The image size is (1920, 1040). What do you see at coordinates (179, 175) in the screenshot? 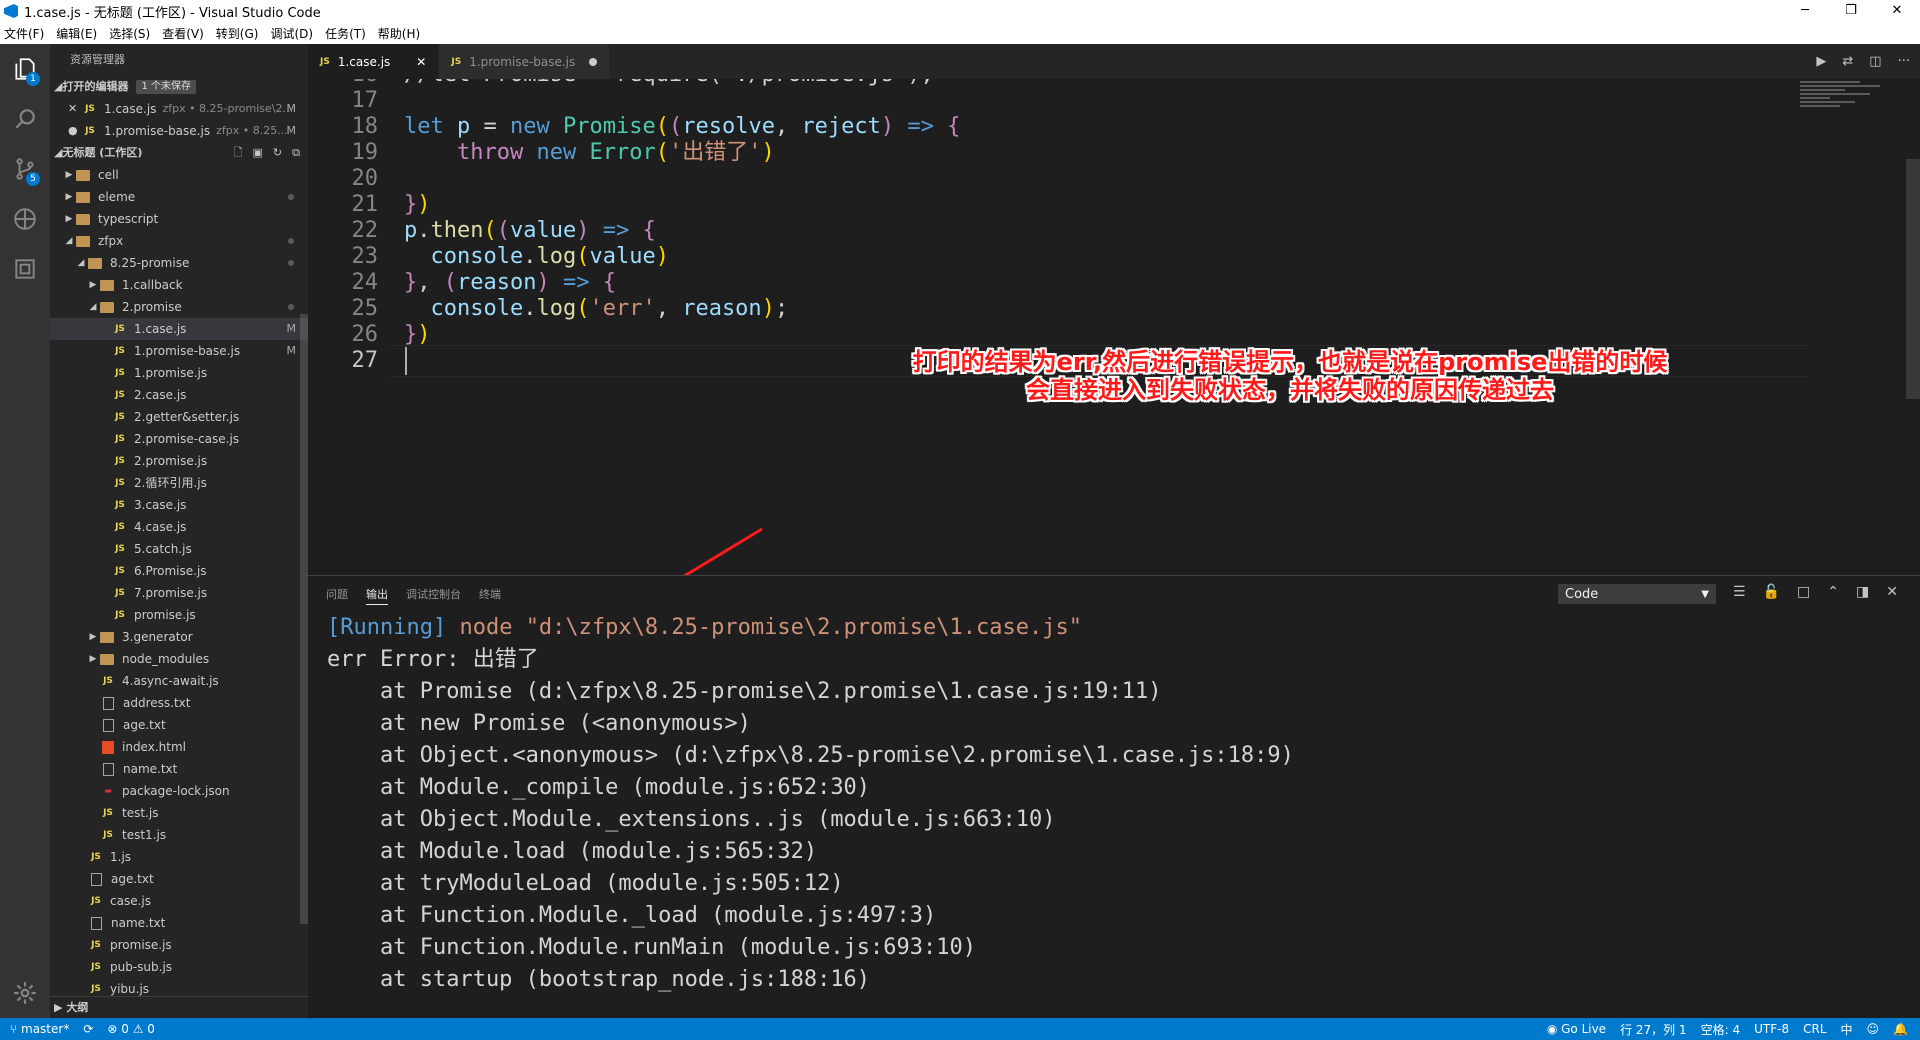
I see `tree-folder: ▶ cell` at bounding box center [179, 175].